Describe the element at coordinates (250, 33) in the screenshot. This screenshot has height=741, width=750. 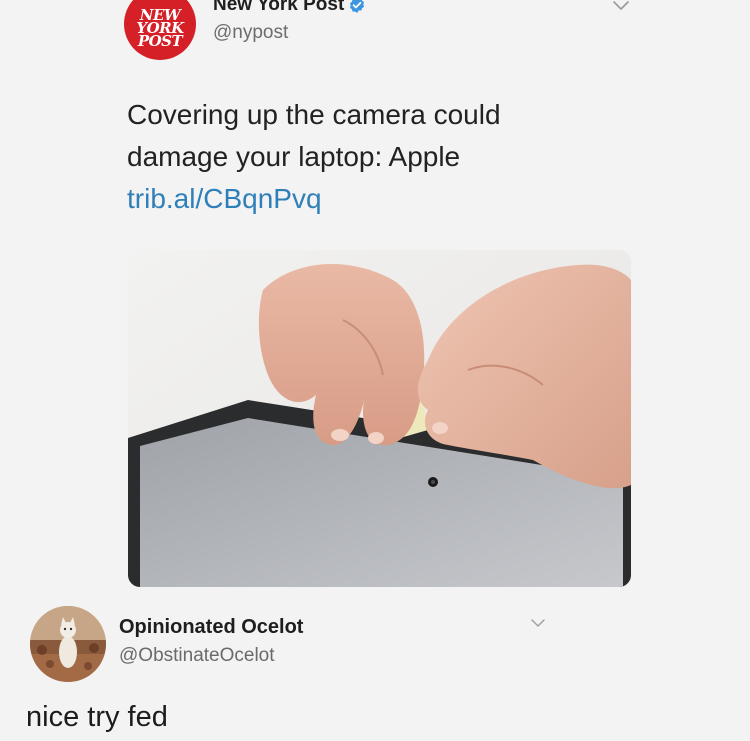
I see `author-handle: @nypost` at that location.